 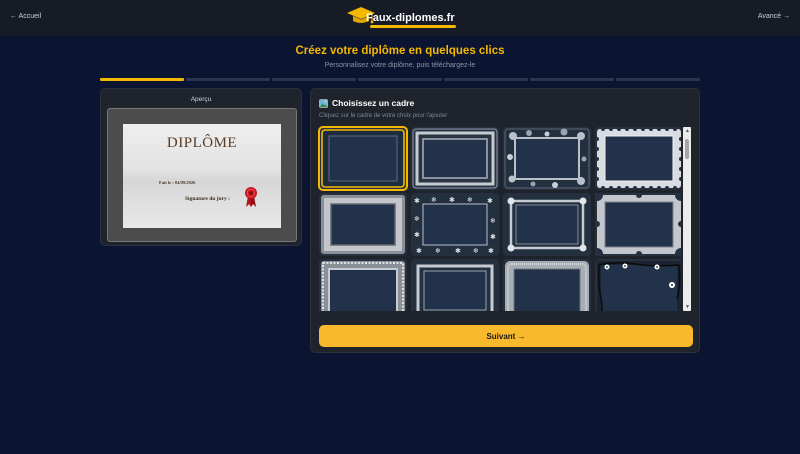 I want to click on home-link: ← Accueil, so click(x=25, y=16).